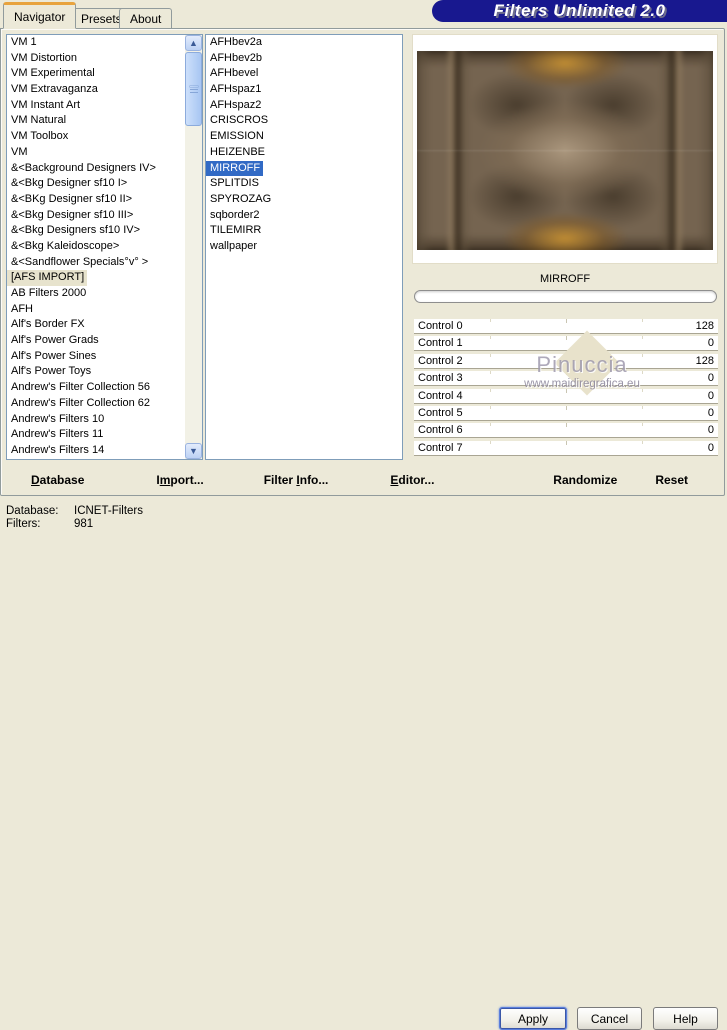 This screenshot has width=727, height=1030. I want to click on category-item: &<Bkg Designer sf10 I>, so click(96, 184).